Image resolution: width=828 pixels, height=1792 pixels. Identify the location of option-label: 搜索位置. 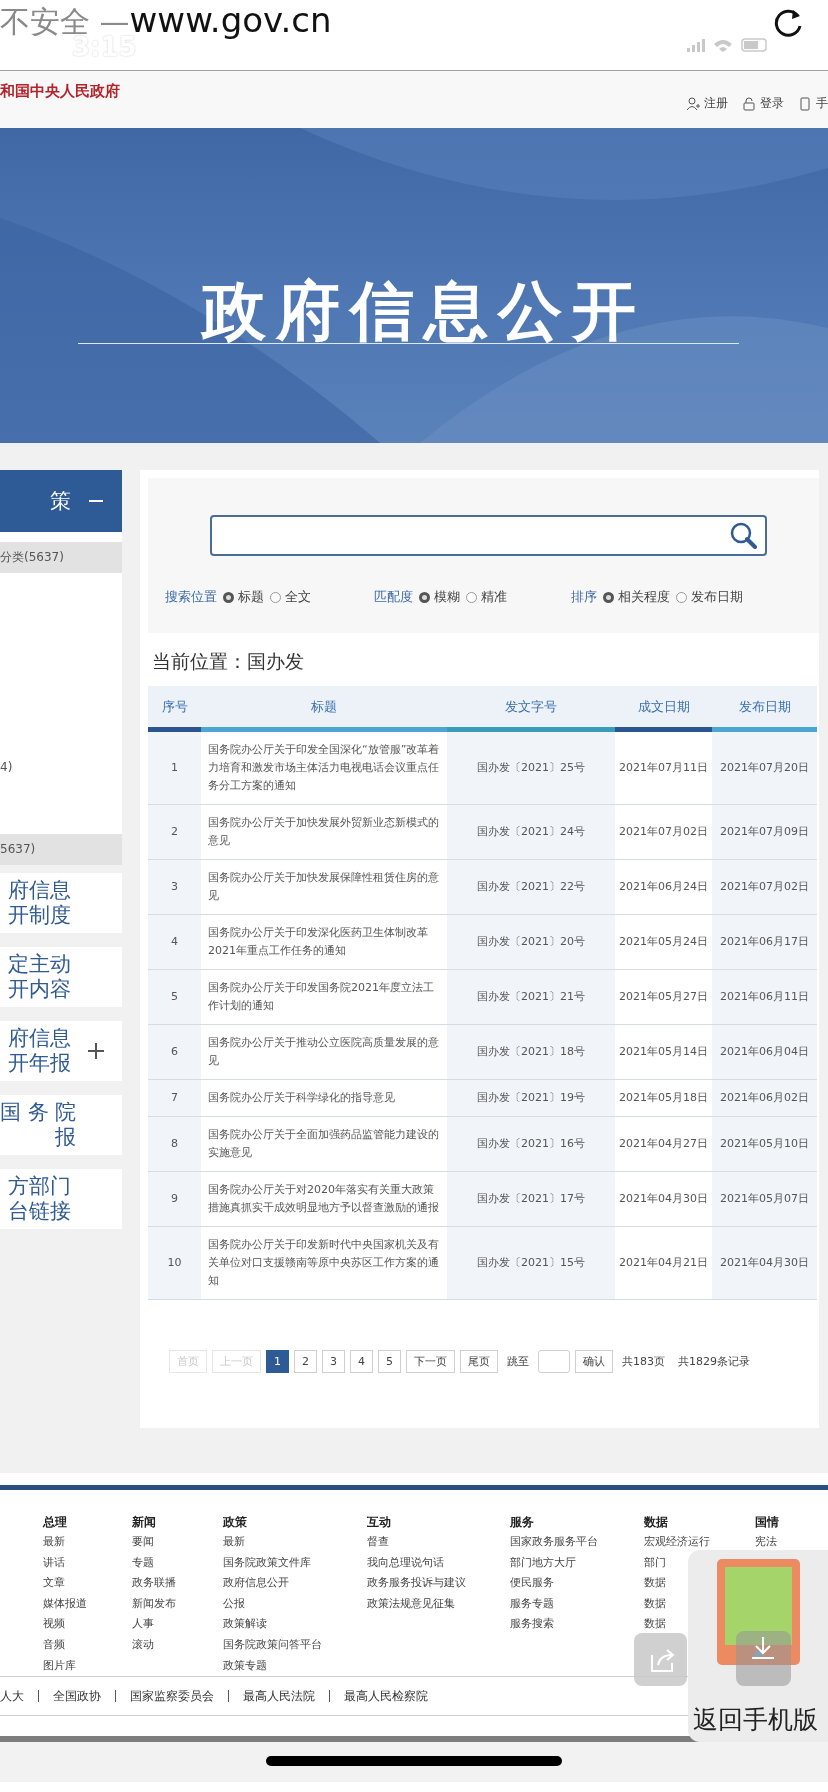
(191, 597).